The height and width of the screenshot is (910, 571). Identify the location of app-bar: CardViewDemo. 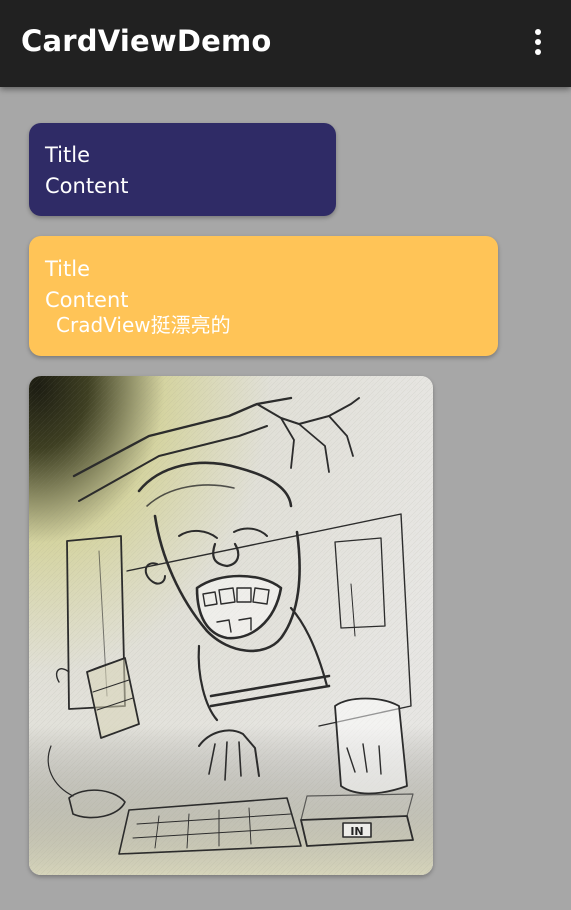
(285, 43).